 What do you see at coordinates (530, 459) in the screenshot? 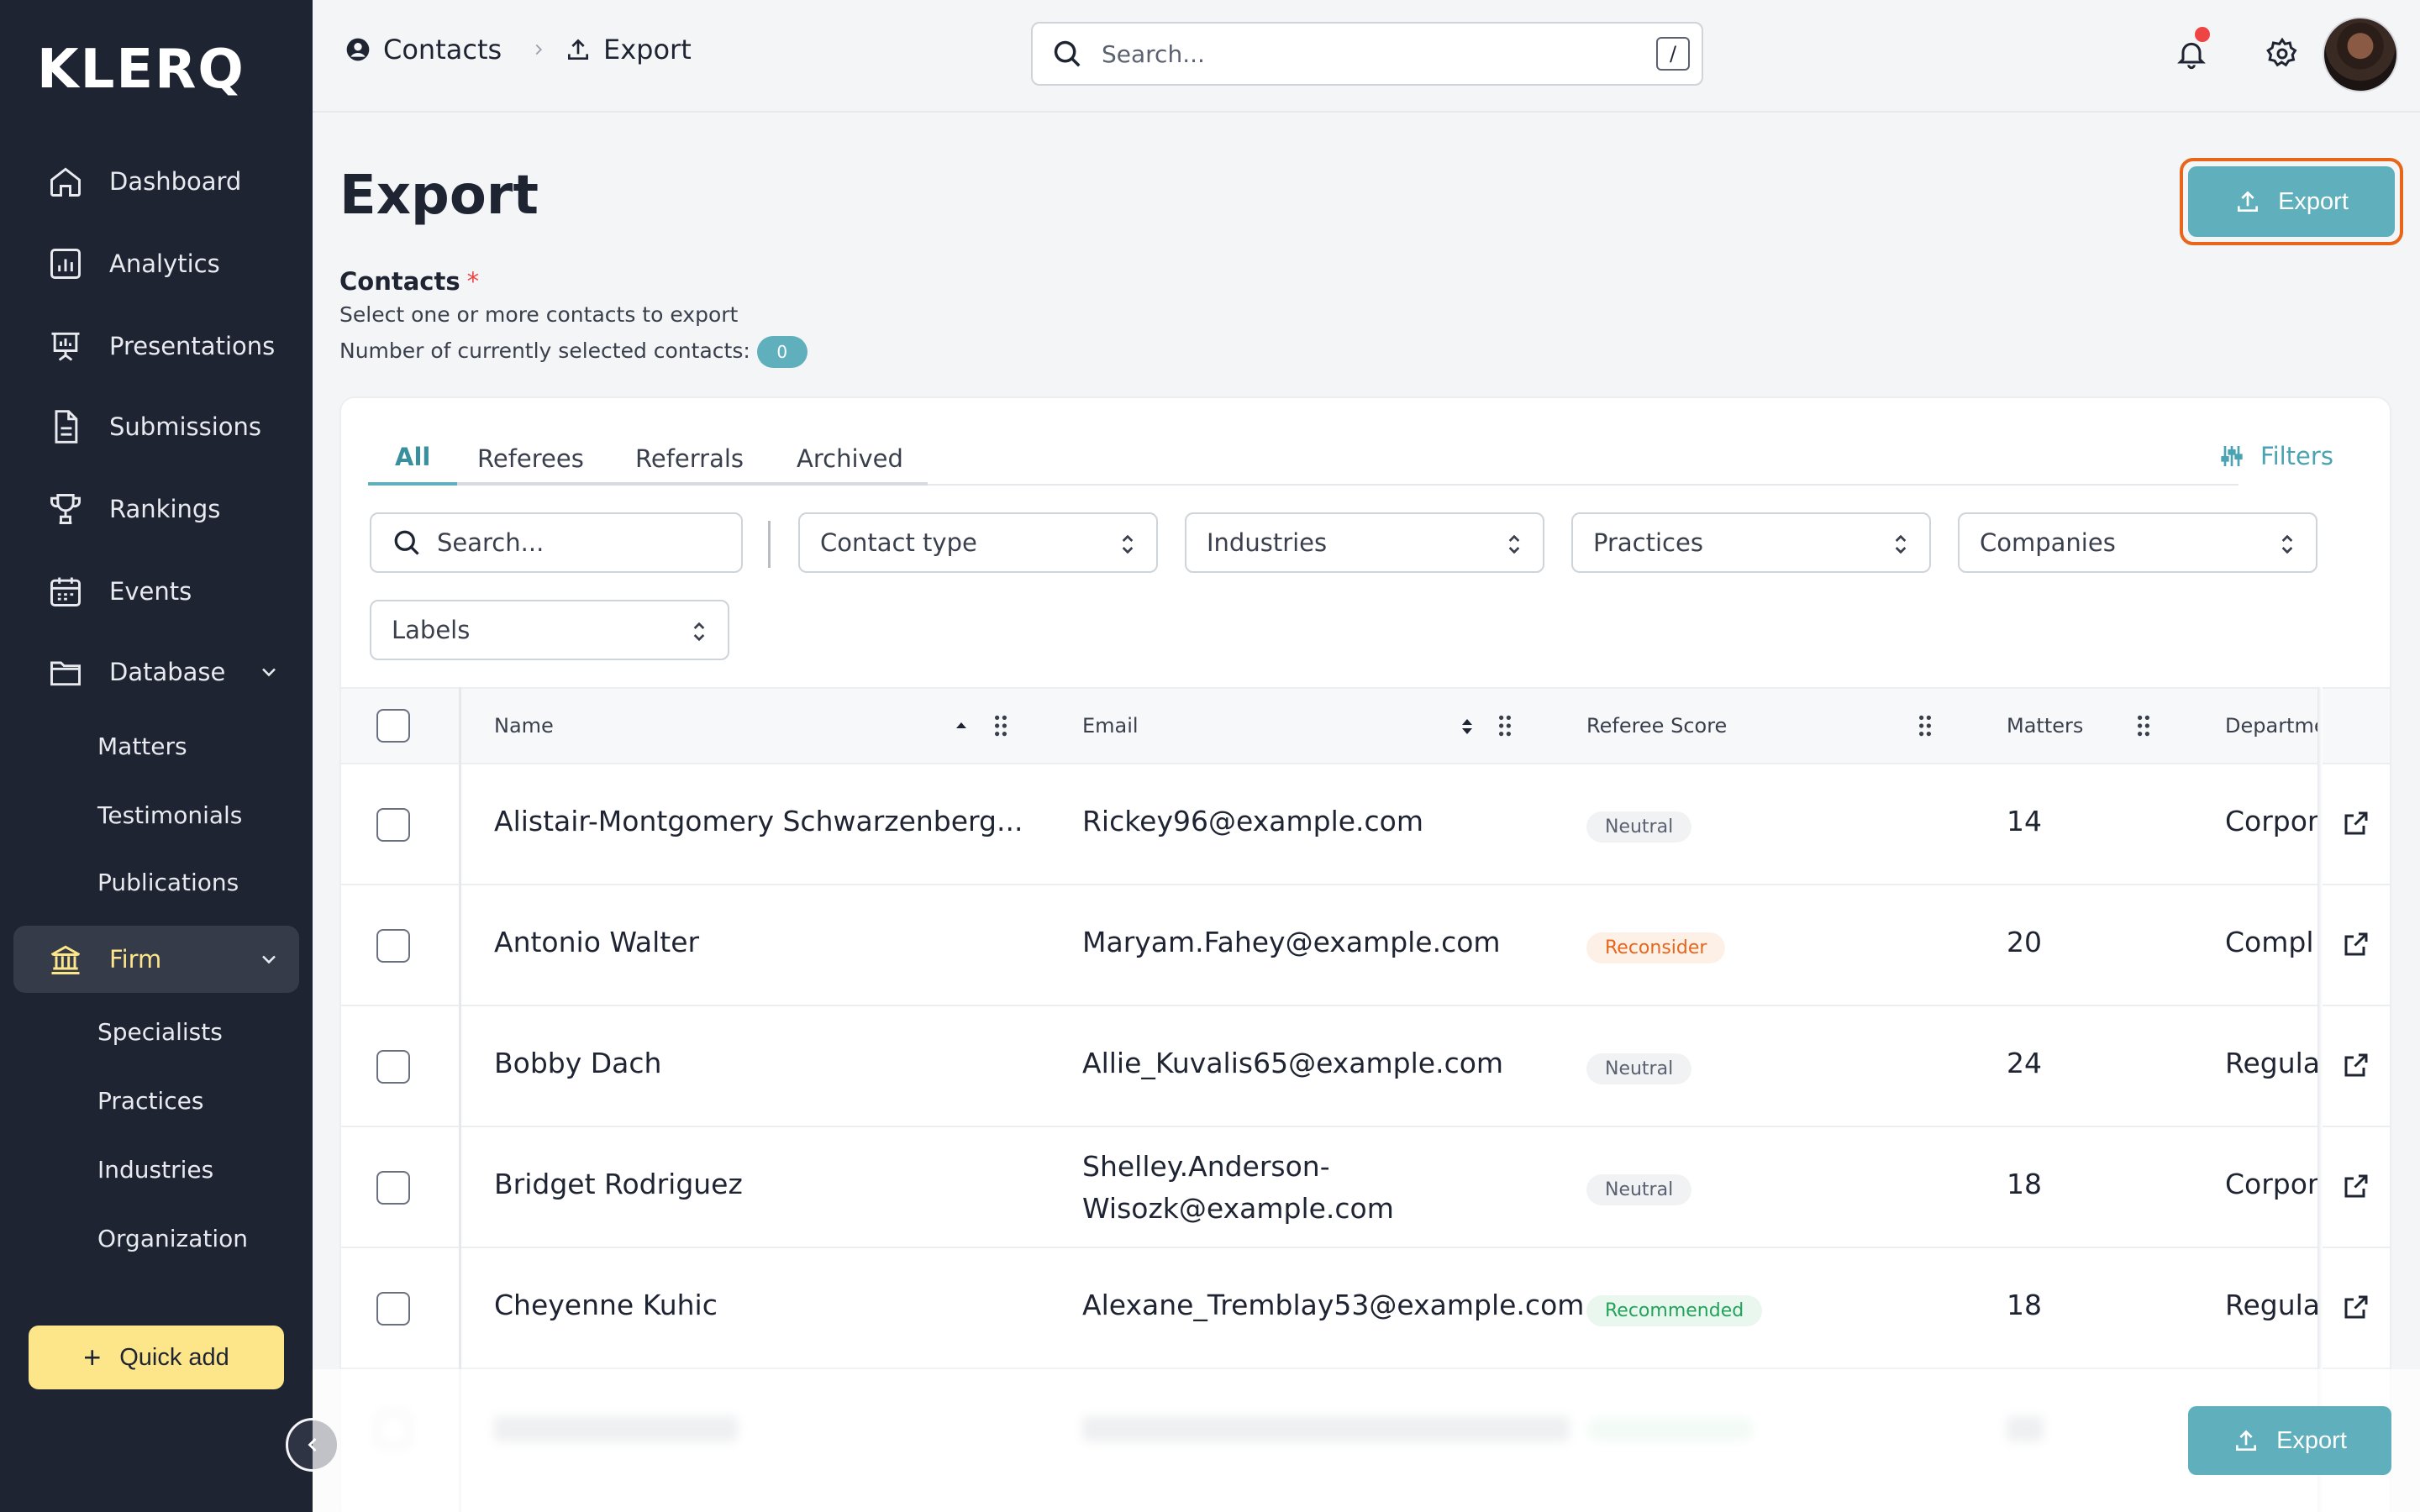
I see `tab-referees: Referees` at bounding box center [530, 459].